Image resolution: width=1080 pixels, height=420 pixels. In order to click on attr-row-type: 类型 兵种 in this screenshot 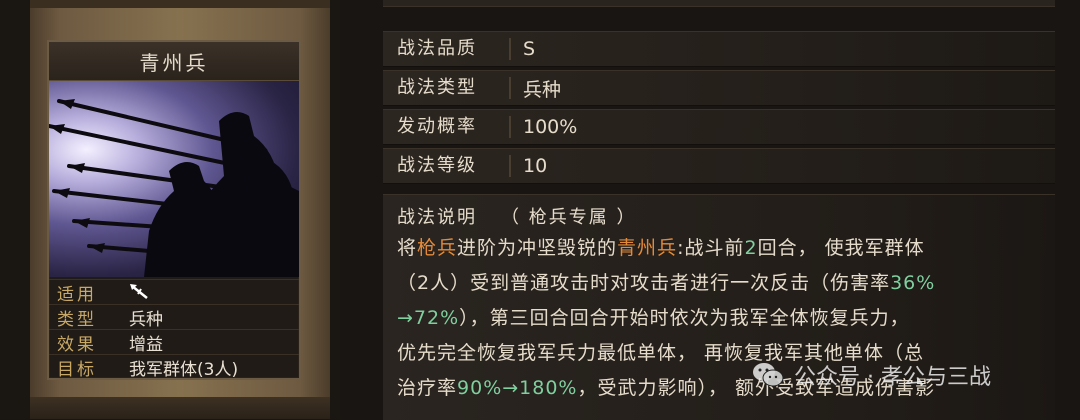, I will do `click(174, 317)`.